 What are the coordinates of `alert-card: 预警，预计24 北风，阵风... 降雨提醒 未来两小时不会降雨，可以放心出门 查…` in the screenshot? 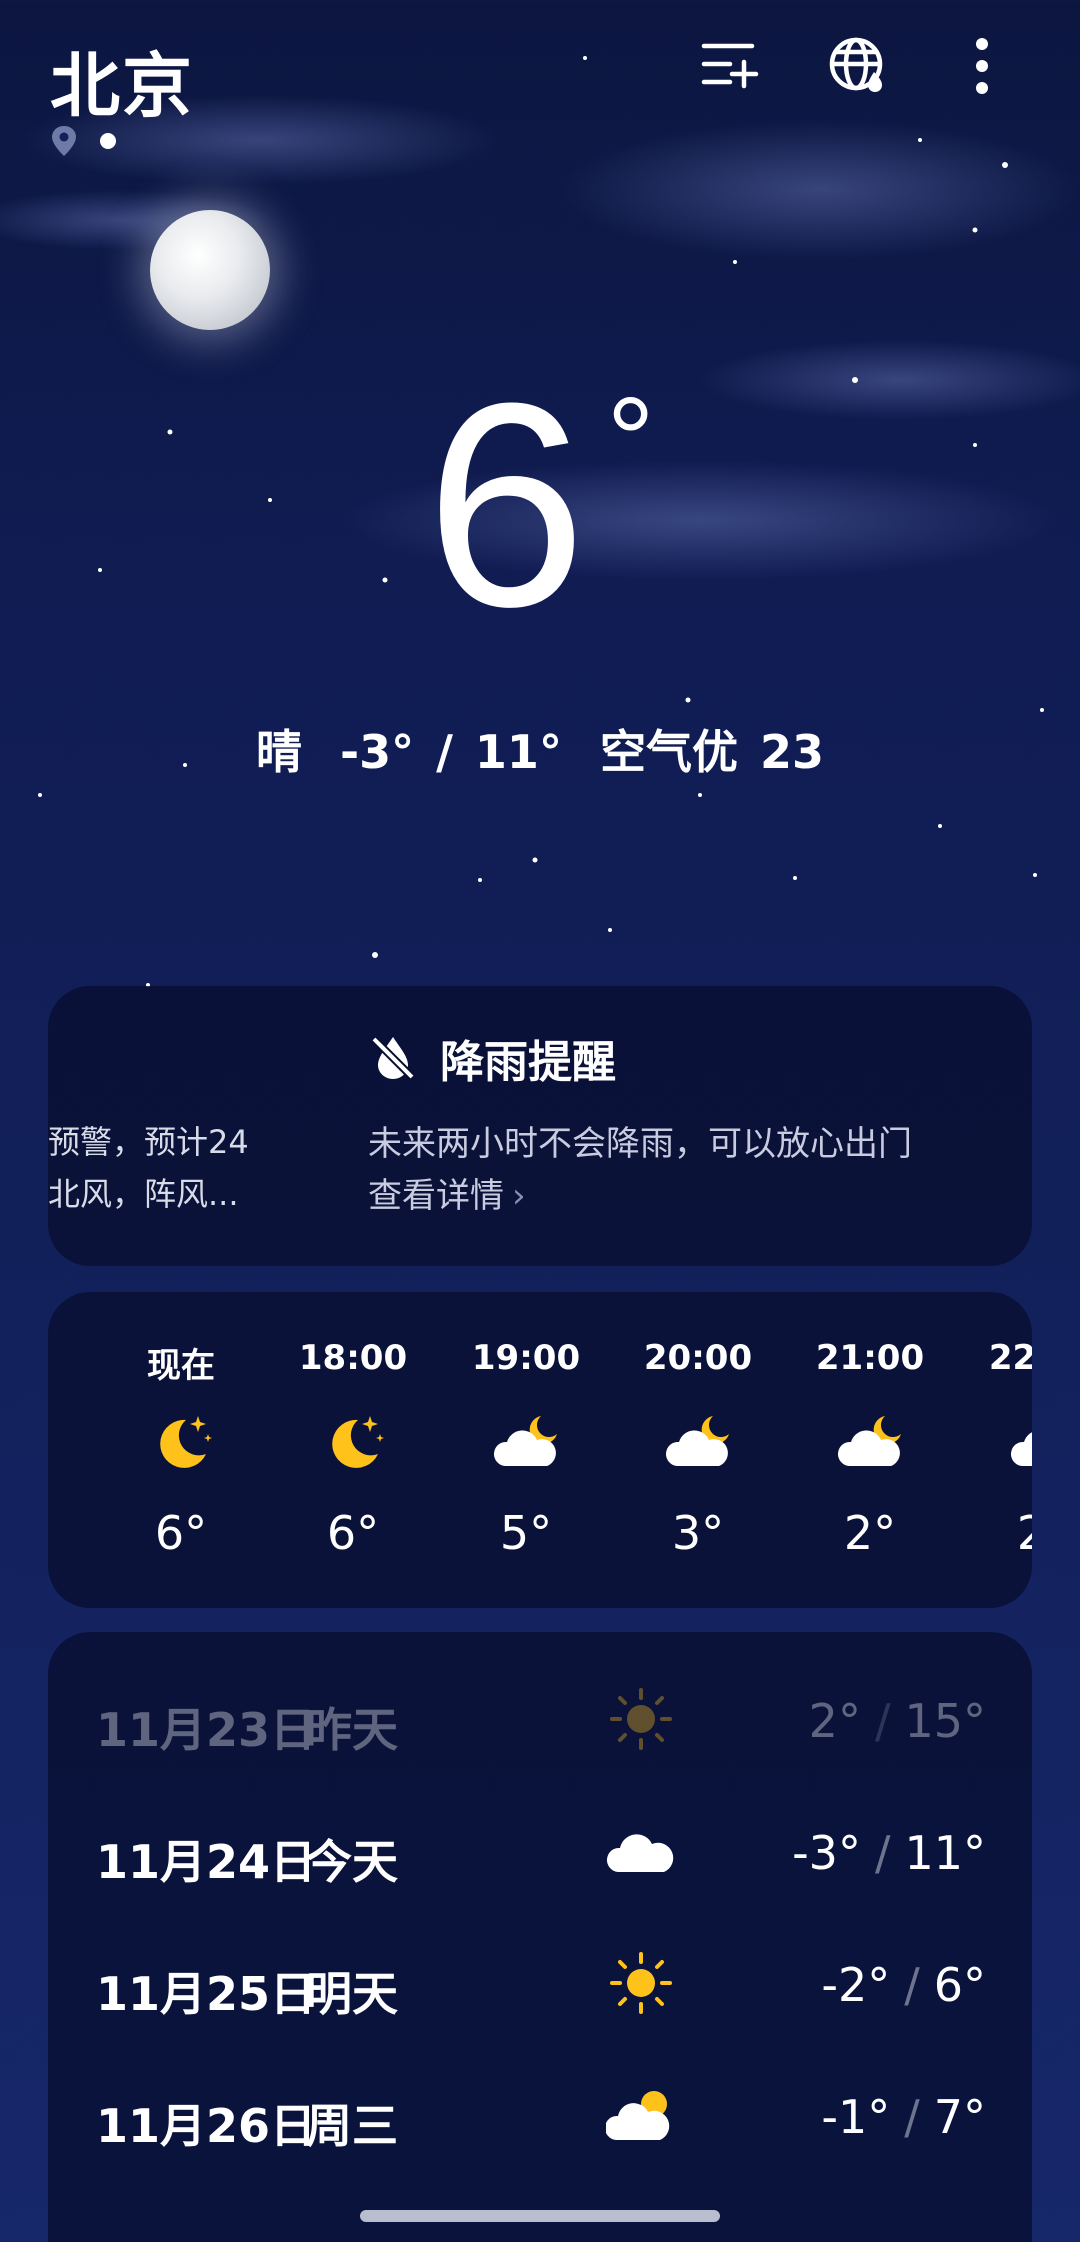 It's located at (540, 1126).